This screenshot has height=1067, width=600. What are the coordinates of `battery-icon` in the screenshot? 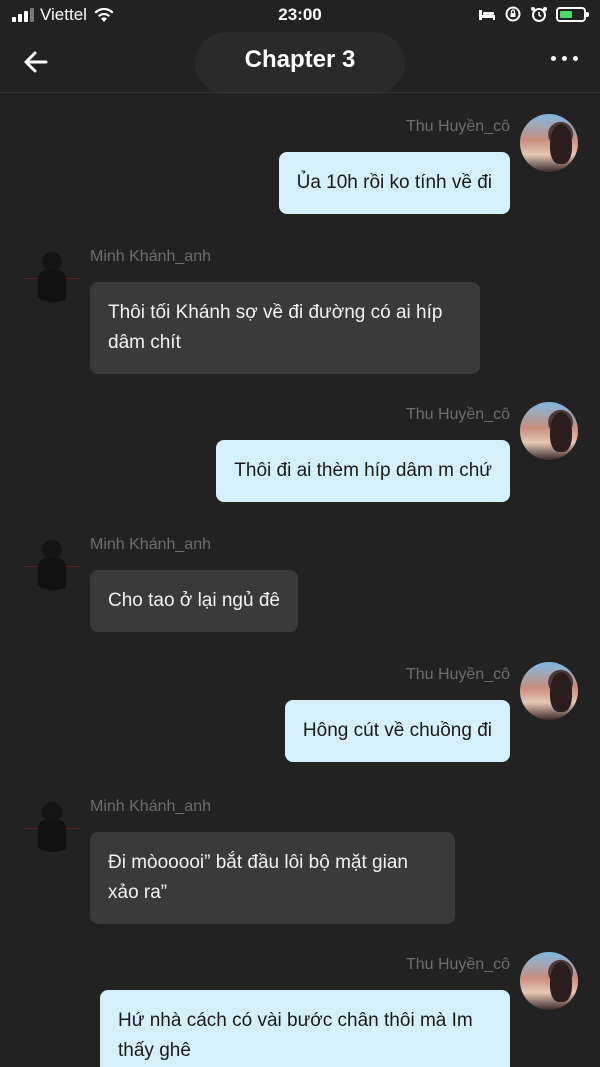 It's located at (572, 14).